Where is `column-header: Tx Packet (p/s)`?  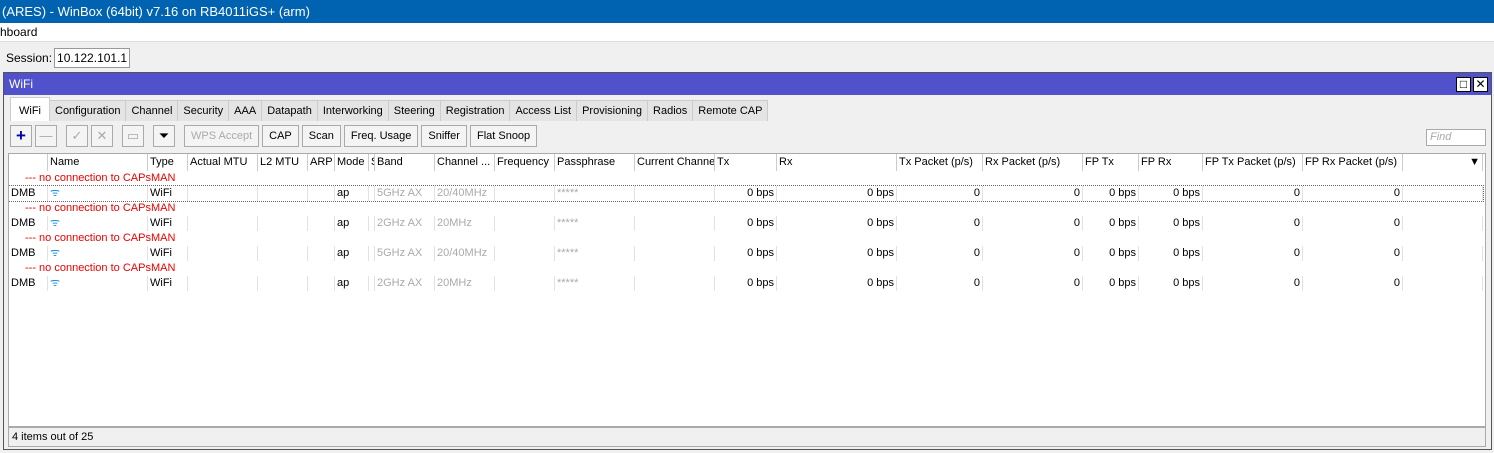
column-header: Tx Packet (p/s) is located at coordinates (940, 162).